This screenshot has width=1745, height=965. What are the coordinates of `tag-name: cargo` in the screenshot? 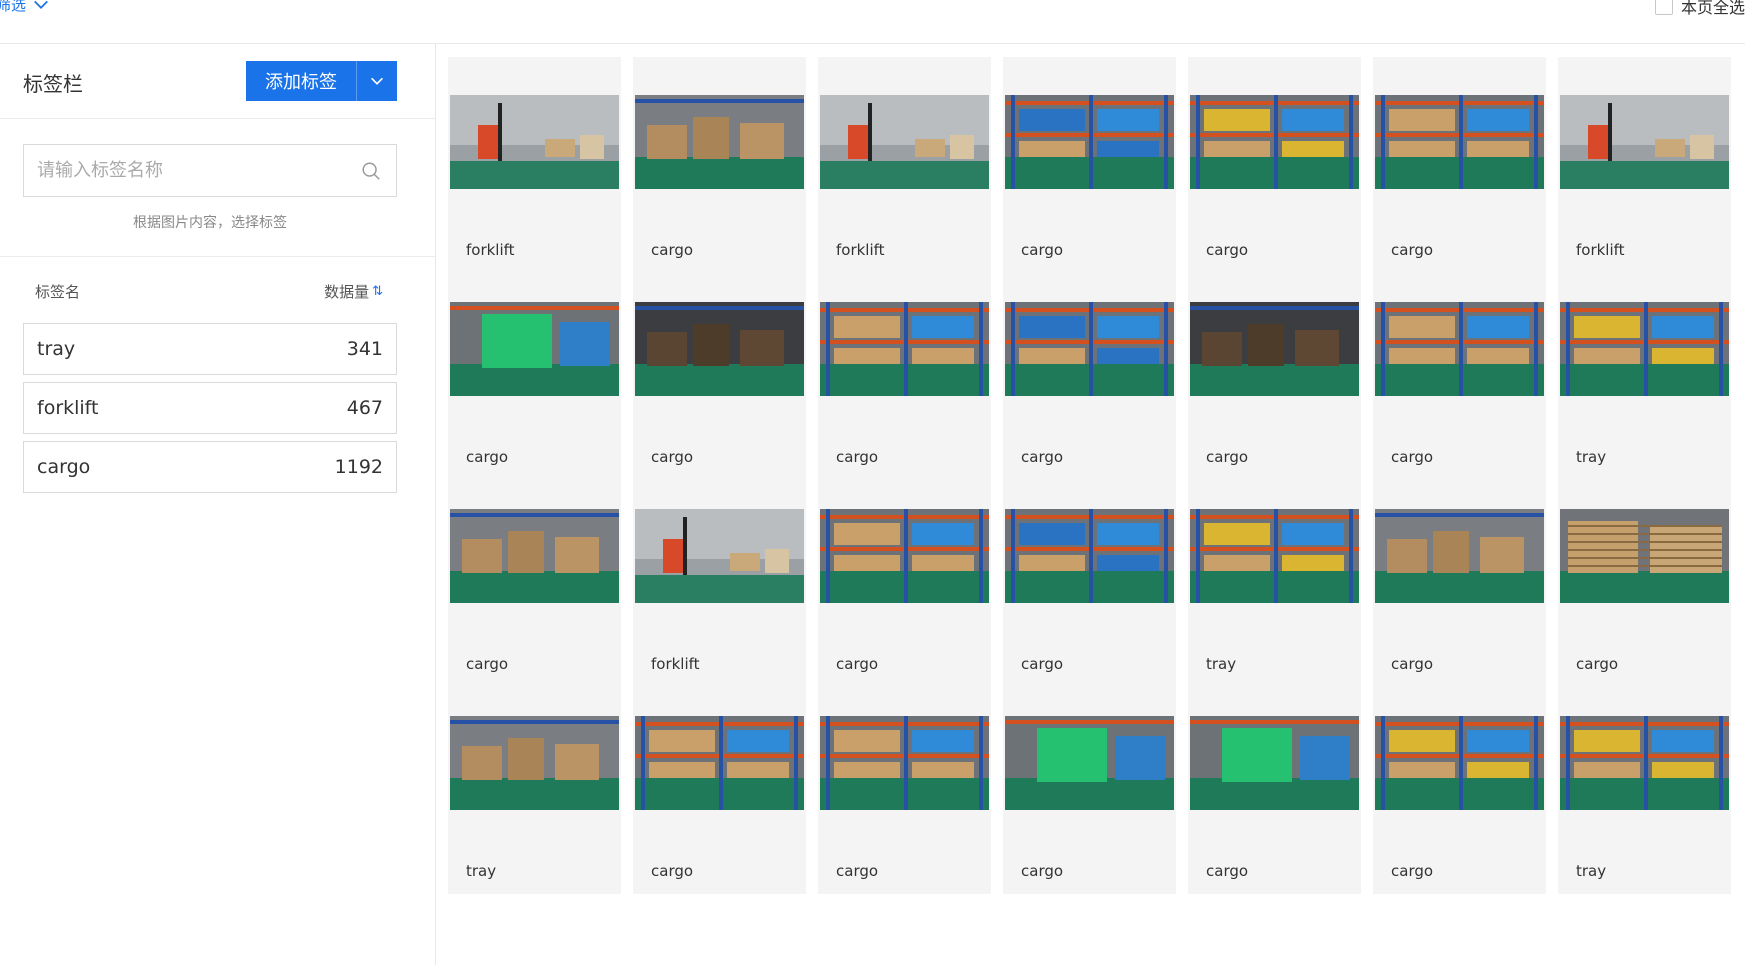 It's located at (64, 467).